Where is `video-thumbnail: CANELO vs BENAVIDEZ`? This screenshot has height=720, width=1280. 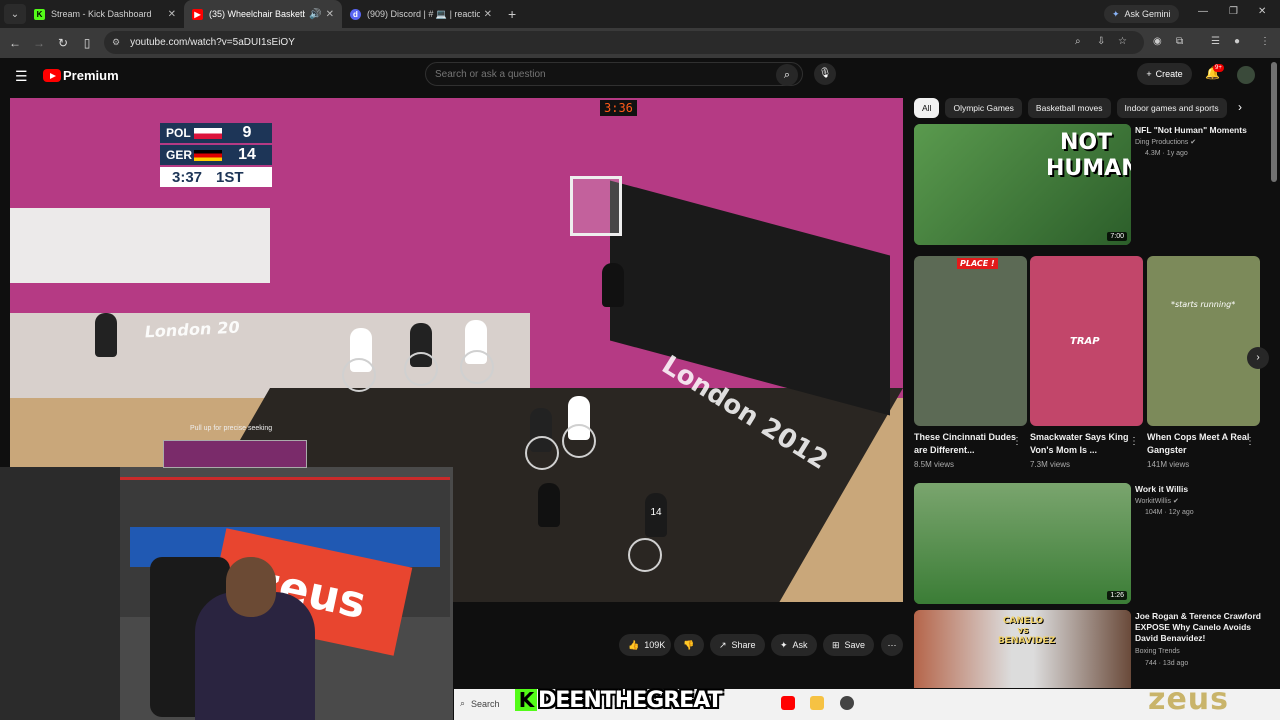
video-thumbnail: CANELO vs BENAVIDEZ is located at coordinates (1022, 649).